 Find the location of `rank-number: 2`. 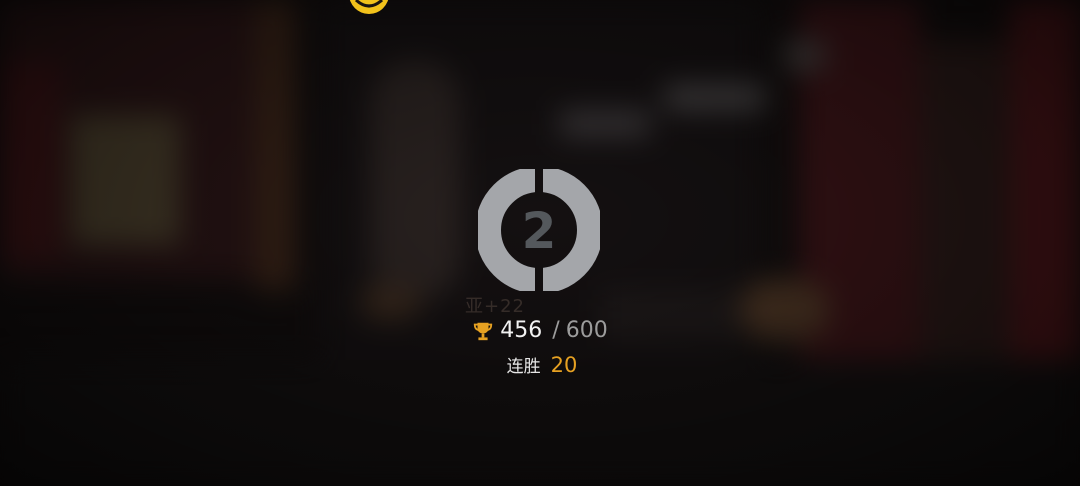

rank-number: 2 is located at coordinates (539, 231).